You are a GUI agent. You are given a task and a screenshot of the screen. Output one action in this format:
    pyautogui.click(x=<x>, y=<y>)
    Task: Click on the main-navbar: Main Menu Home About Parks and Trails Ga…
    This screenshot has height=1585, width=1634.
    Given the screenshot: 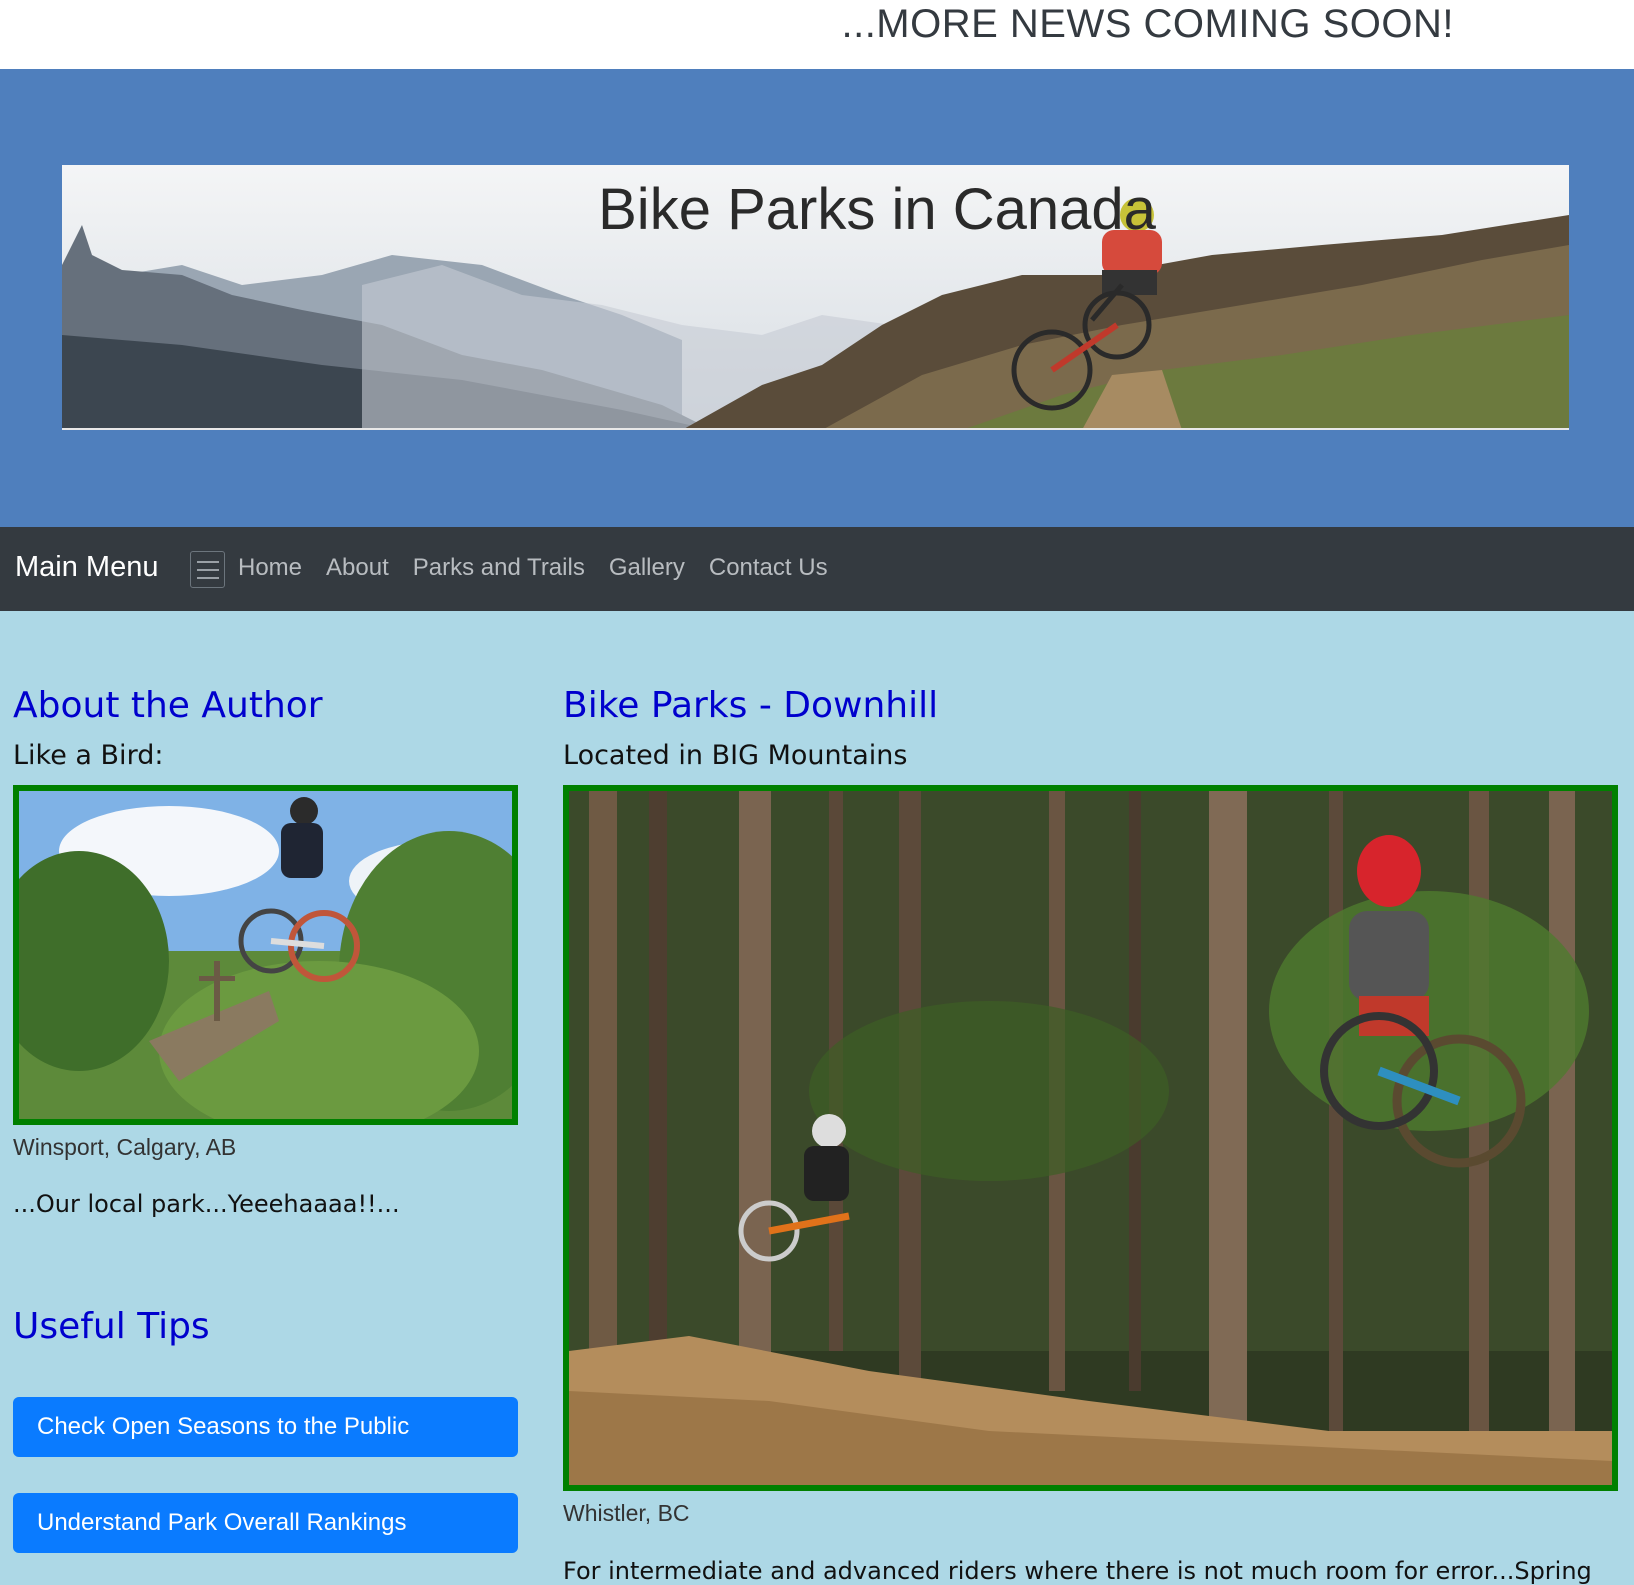 What is the action you would take?
    pyautogui.click(x=817, y=569)
    